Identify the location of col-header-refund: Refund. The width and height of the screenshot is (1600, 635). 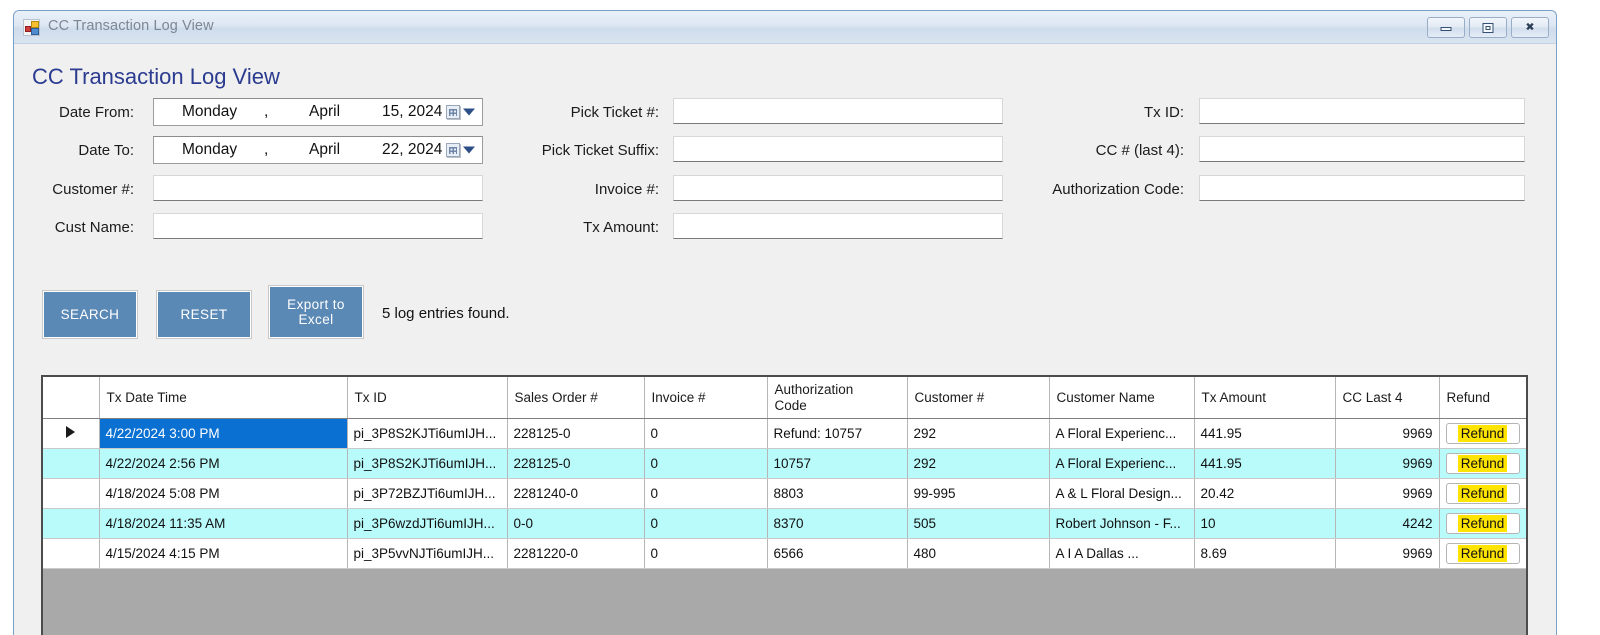
(1482, 398).